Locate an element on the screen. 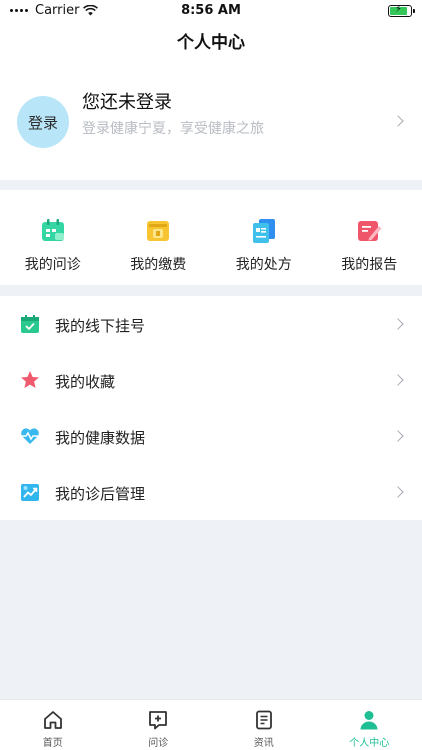 The height and width of the screenshot is (750, 422). menu-item-label: 我的线下挂号 is located at coordinates (100, 326).